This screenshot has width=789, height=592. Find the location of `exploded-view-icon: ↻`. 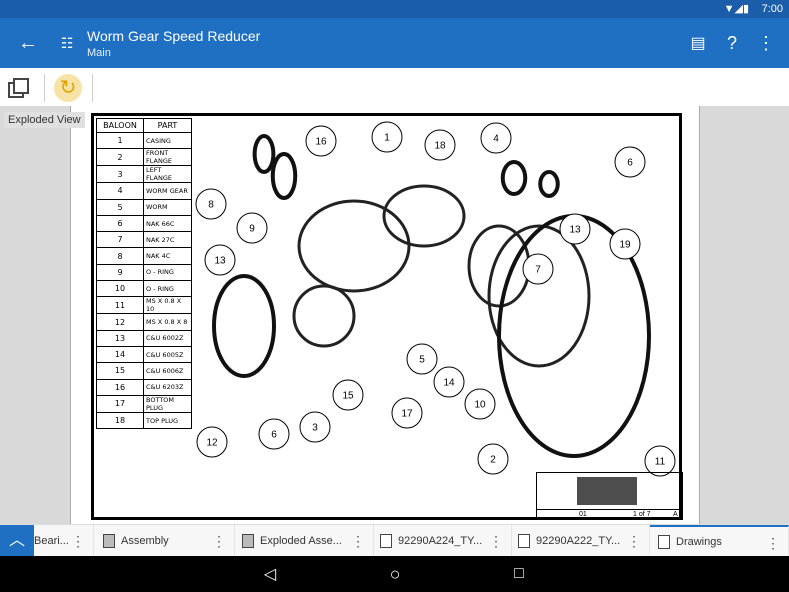

exploded-view-icon: ↻ is located at coordinates (68, 88).